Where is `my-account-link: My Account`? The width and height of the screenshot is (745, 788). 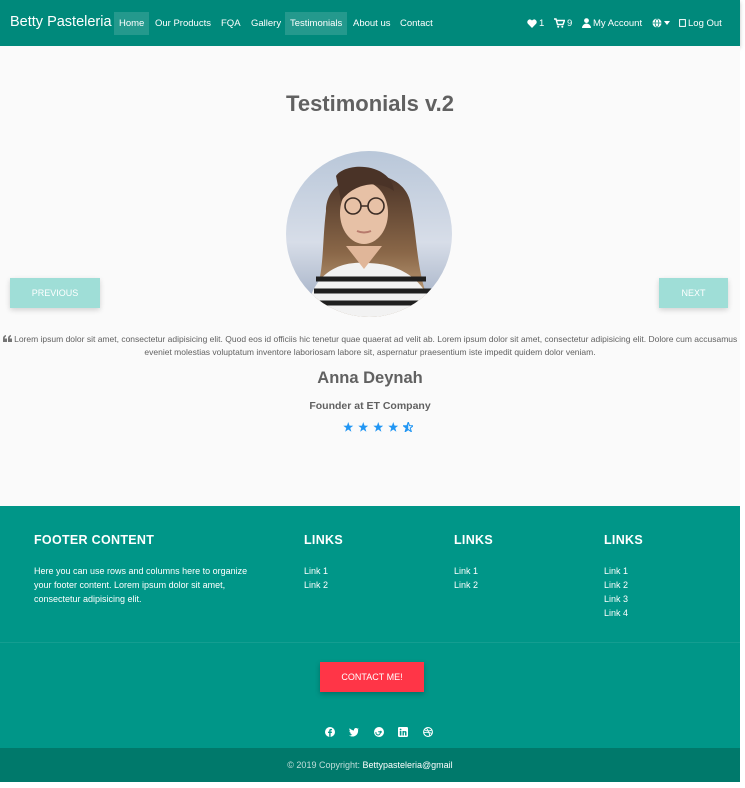
my-account-link: My Account is located at coordinates (612, 23).